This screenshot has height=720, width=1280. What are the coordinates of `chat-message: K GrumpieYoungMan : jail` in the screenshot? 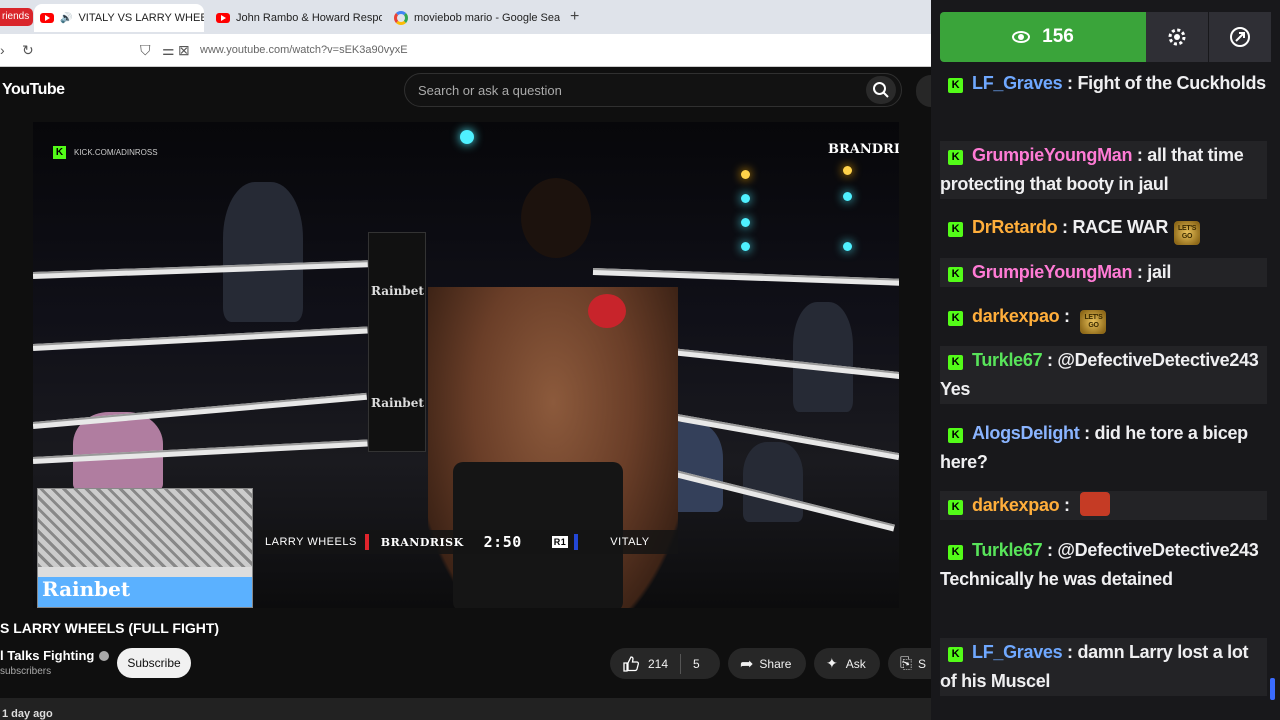 It's located at (1103, 272).